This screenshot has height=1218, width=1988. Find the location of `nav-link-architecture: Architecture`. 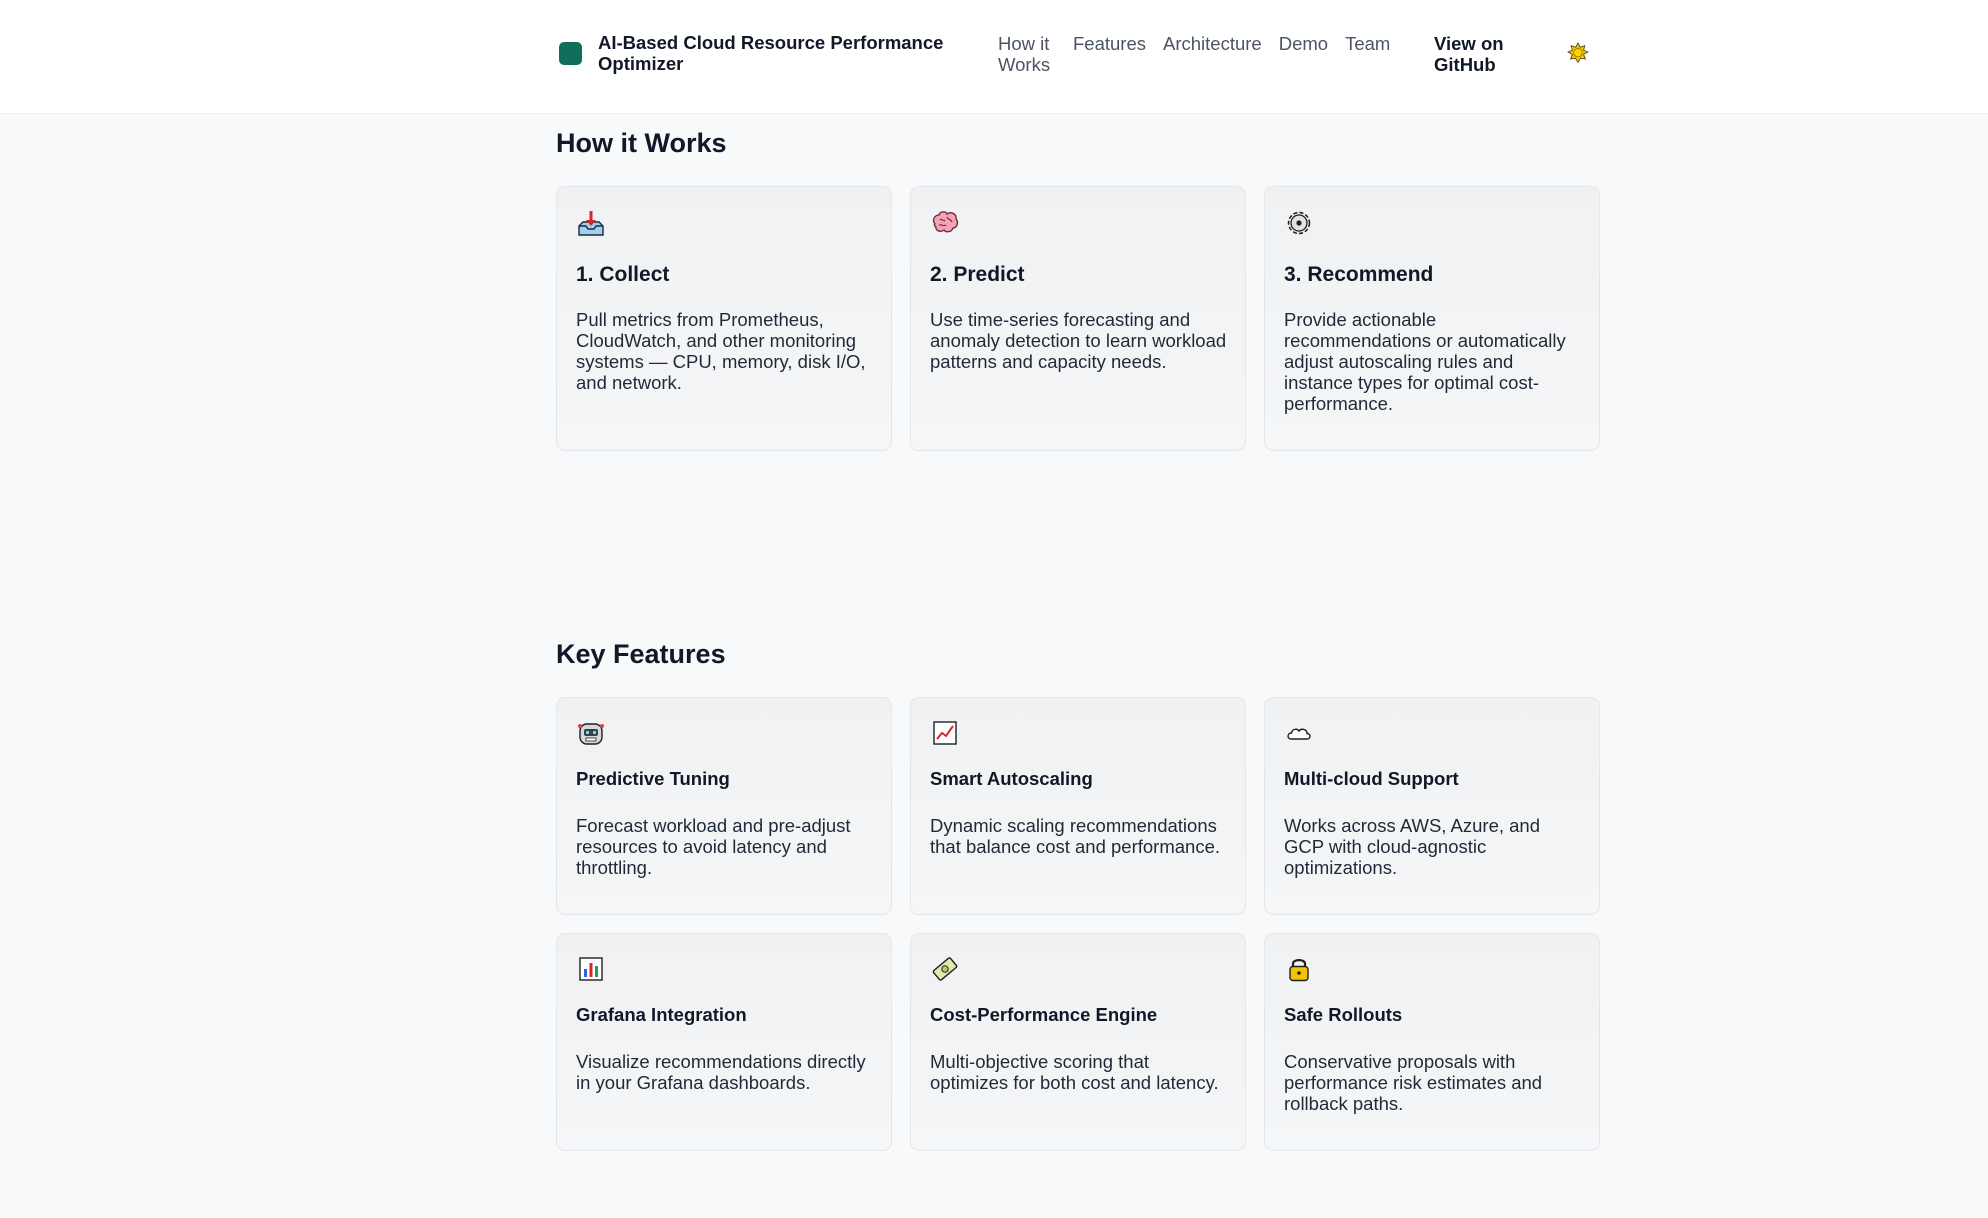

nav-link-architecture: Architecture is located at coordinates (1212, 43).